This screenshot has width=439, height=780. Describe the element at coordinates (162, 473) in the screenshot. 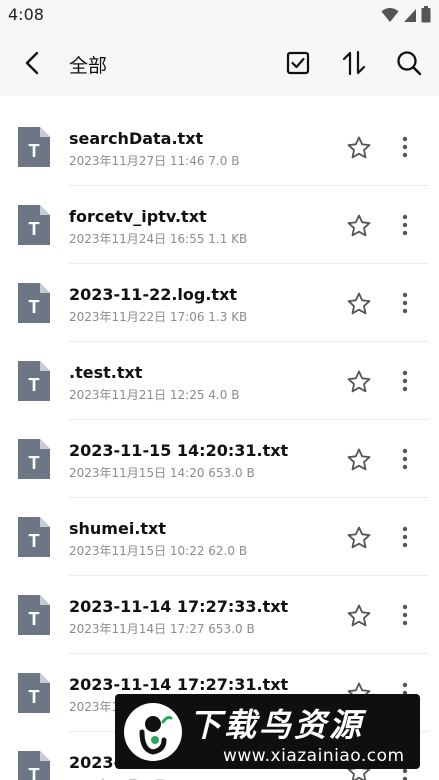

I see `file-meta: 2023年11月15日 14:20 653.0 B` at that location.